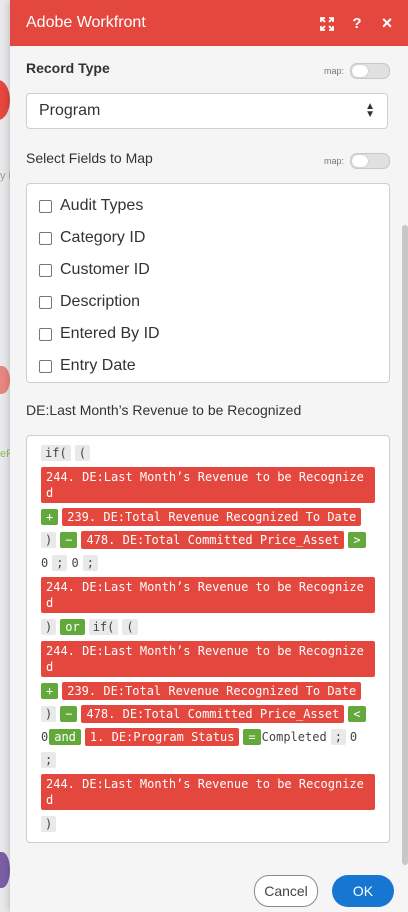 This screenshot has width=408, height=912. Describe the element at coordinates (207, 111) in the screenshot. I see `record-type-select: Program ▲ ▼` at that location.